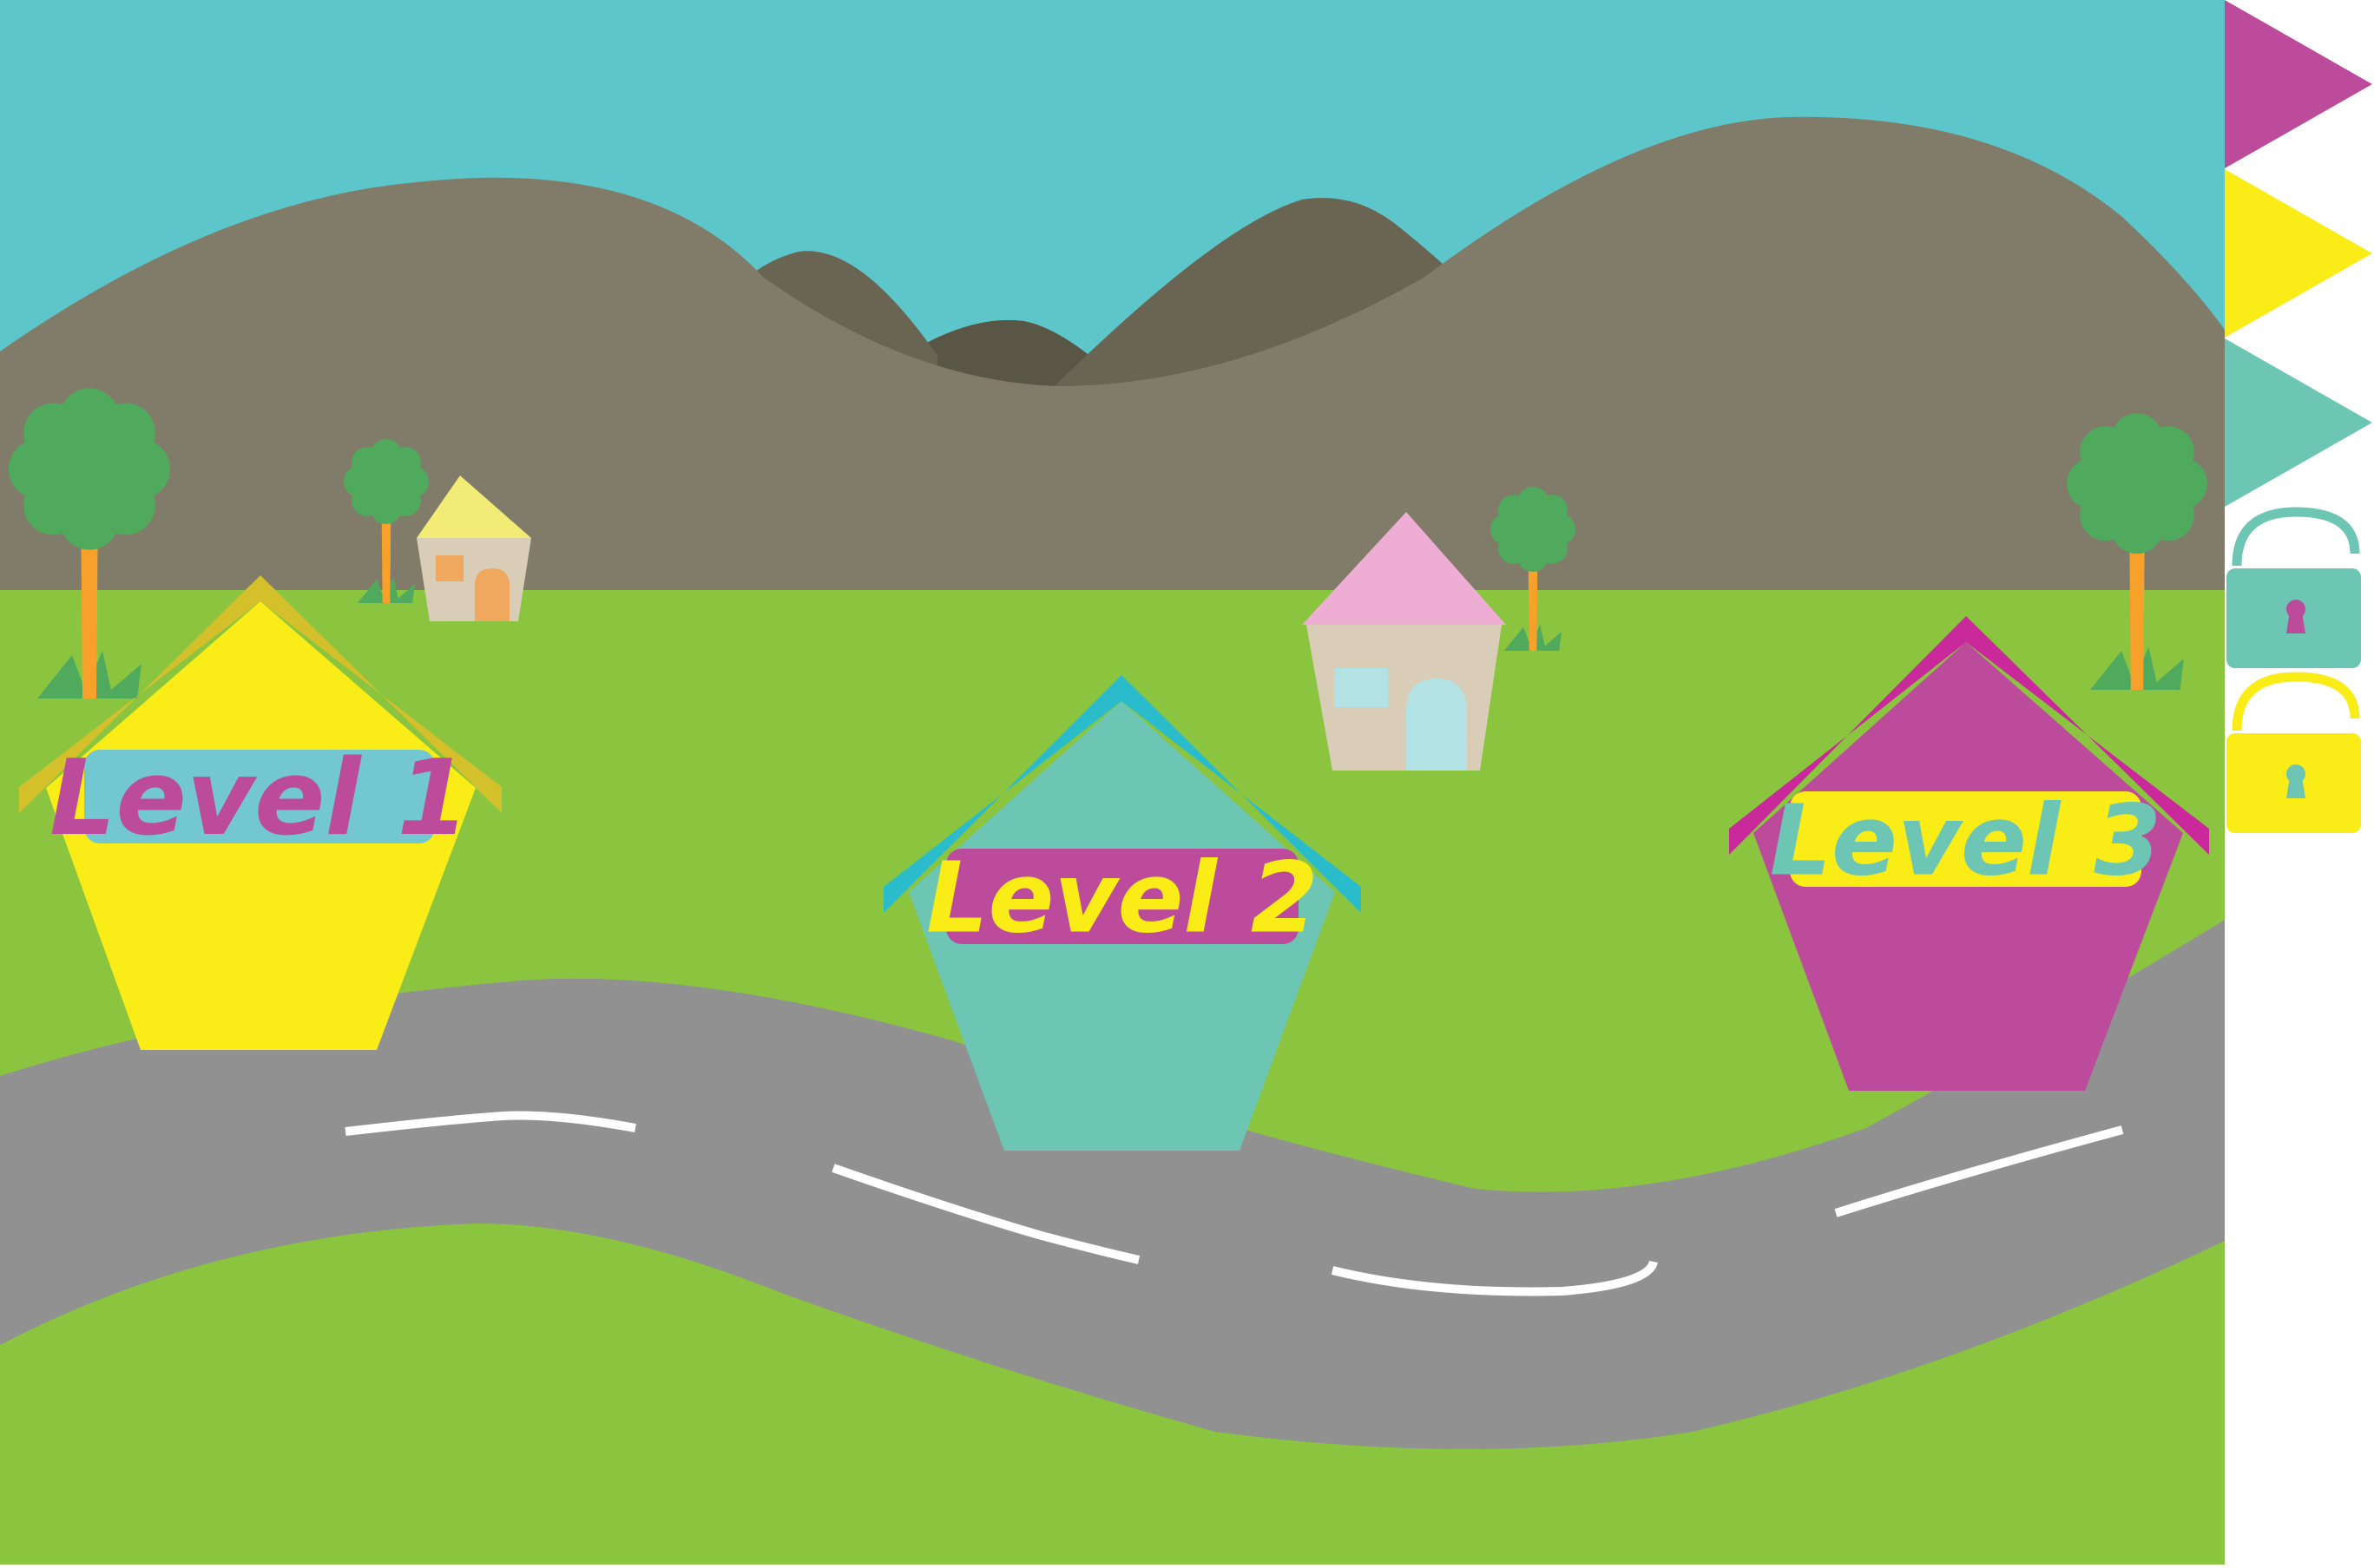 This screenshot has height=1568, width=2374. What do you see at coordinates (1966, 840) in the screenshot?
I see `level-label: Level 3` at bounding box center [1966, 840].